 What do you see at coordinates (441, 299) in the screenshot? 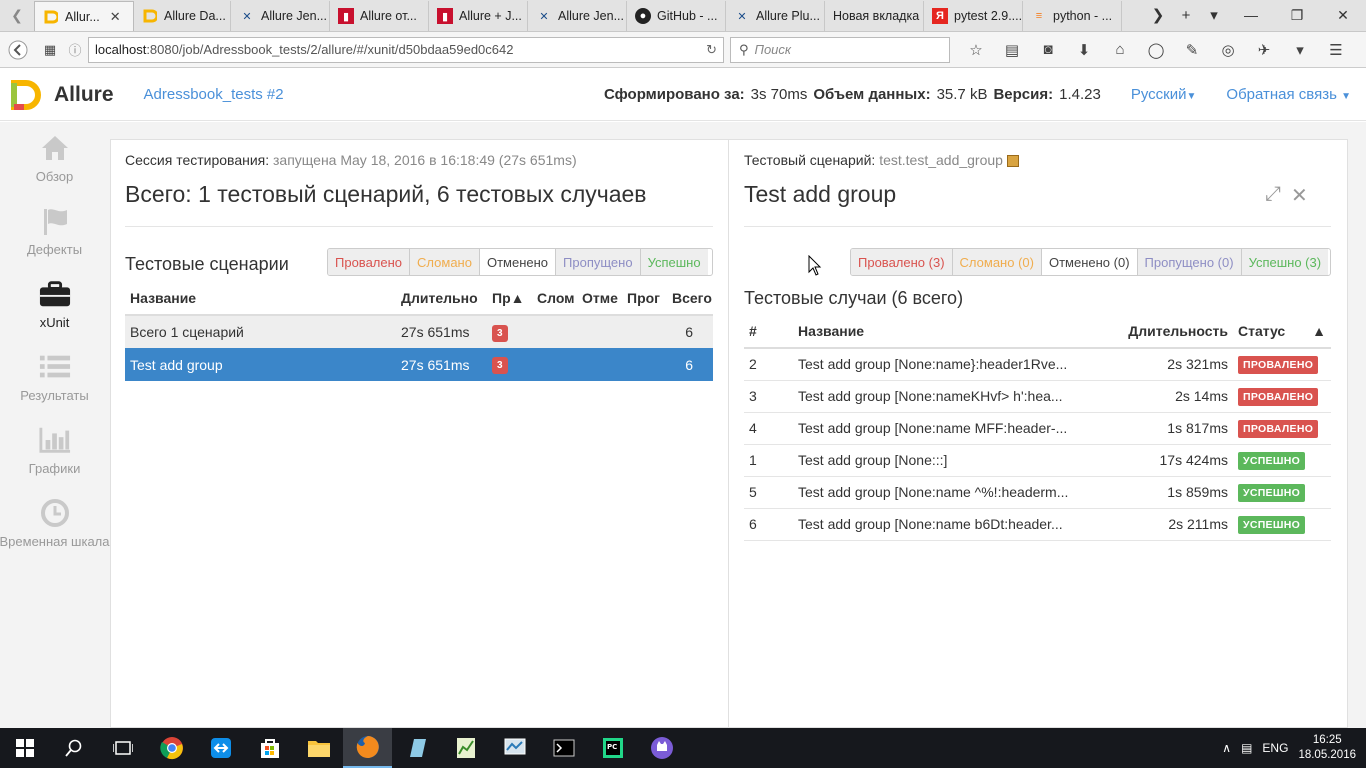
I see `col-duration: Длительно` at bounding box center [441, 299].